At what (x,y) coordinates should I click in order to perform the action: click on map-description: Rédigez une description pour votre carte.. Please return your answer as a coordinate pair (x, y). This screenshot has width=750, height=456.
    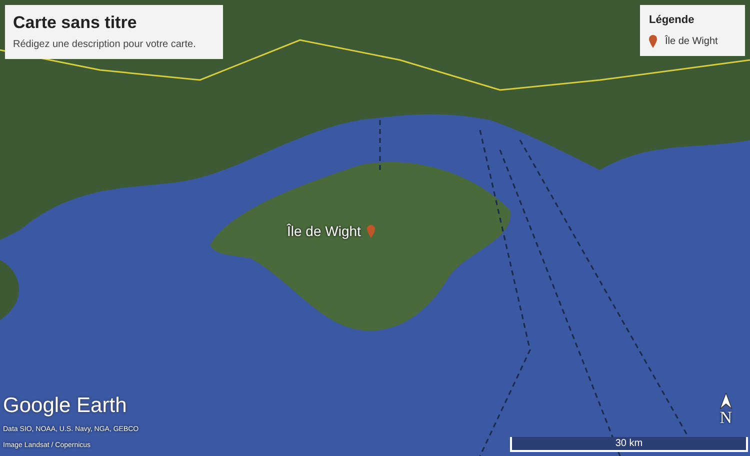
    Looking at the image, I should click on (105, 45).